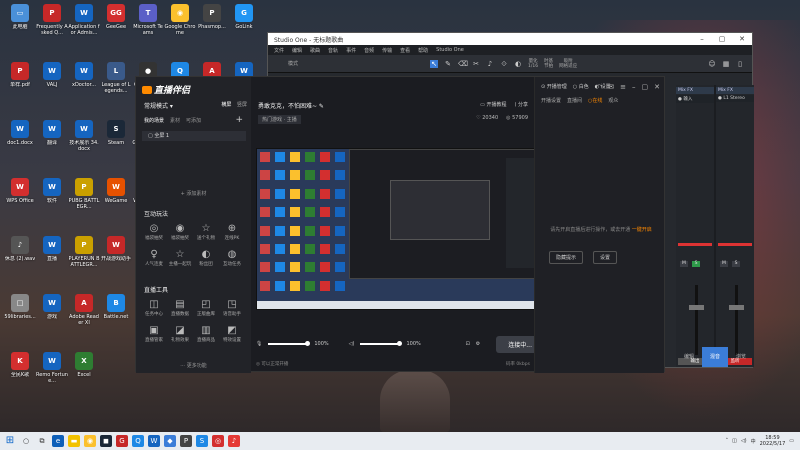 The height and width of the screenshot is (450, 800). I want to click on close-button: ✕, so click(742, 39).